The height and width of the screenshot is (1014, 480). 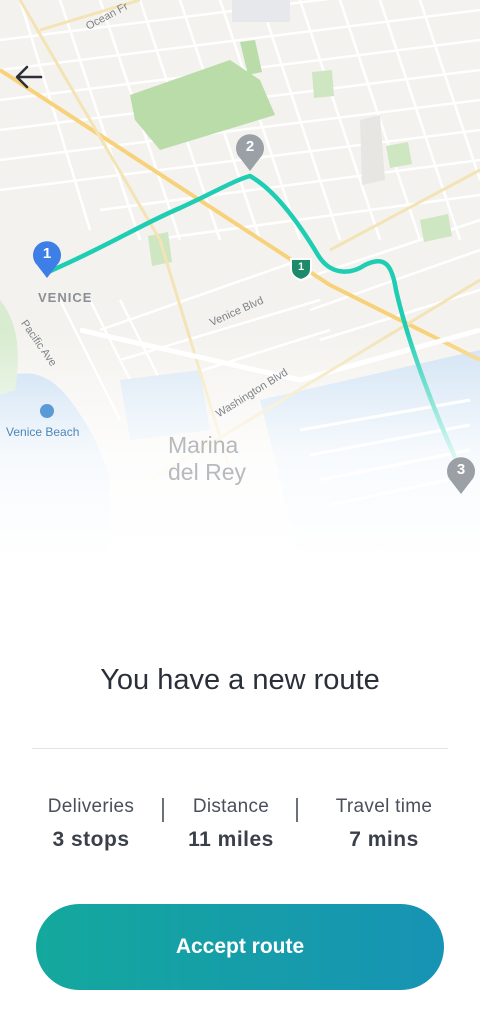 I want to click on stop-pin-number: 1, so click(x=47, y=253).